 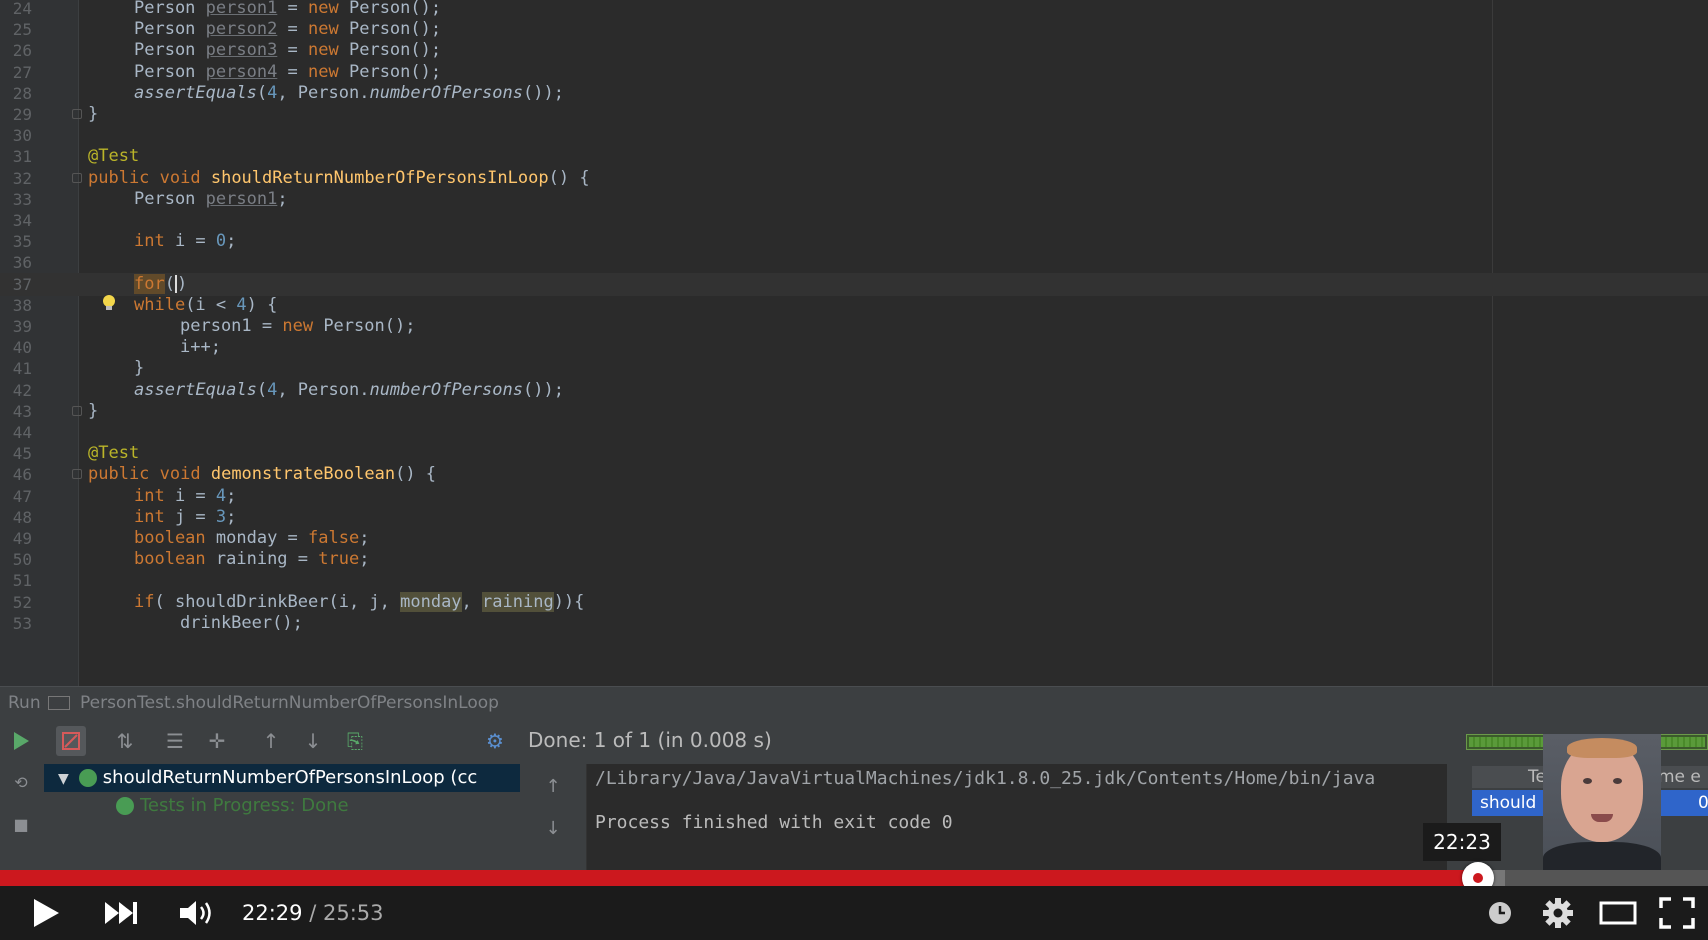 What do you see at coordinates (1558, 913) in the screenshot?
I see `settings-button` at bounding box center [1558, 913].